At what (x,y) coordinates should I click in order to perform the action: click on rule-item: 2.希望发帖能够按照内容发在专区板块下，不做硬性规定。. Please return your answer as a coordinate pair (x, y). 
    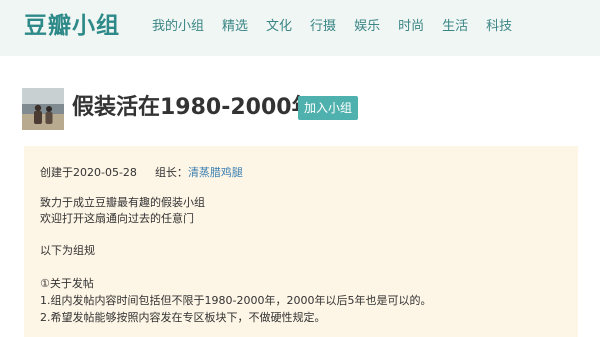
    Looking at the image, I should click on (183, 317).